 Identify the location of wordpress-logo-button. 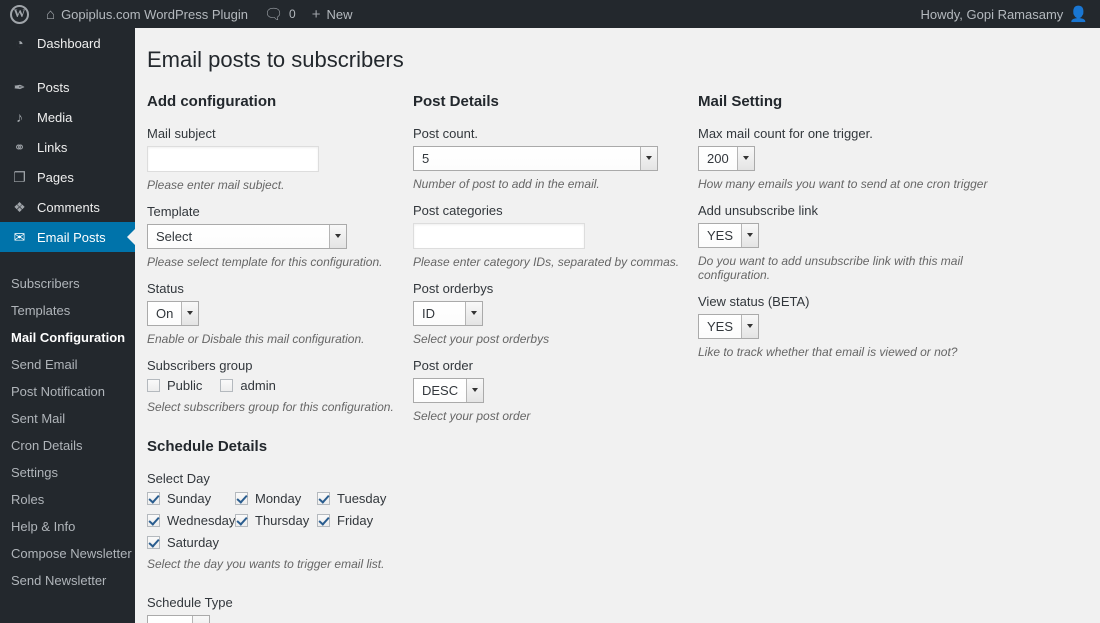
(19, 14).